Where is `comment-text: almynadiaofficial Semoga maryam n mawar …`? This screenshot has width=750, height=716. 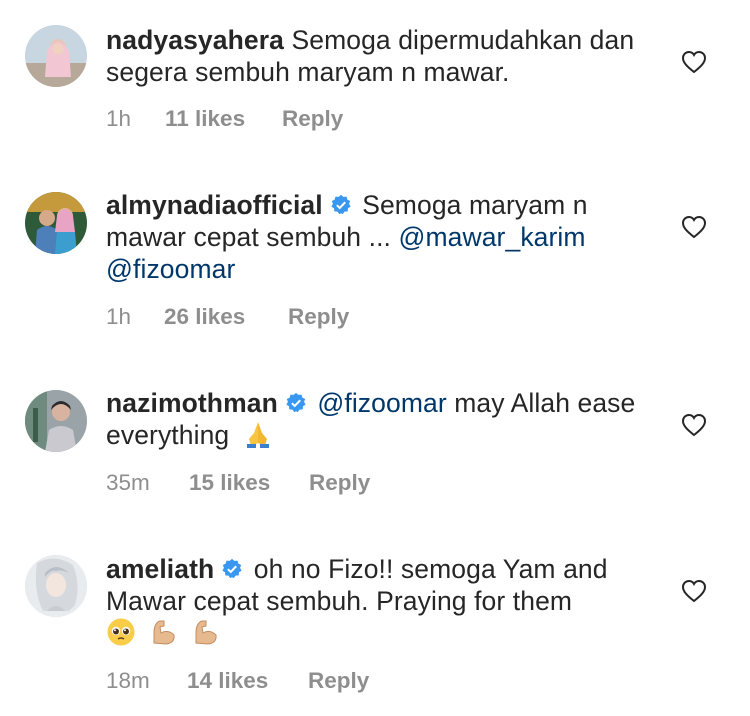
comment-text: almynadiaofficial Semoga maryam n mawar … is located at coordinates (378, 237).